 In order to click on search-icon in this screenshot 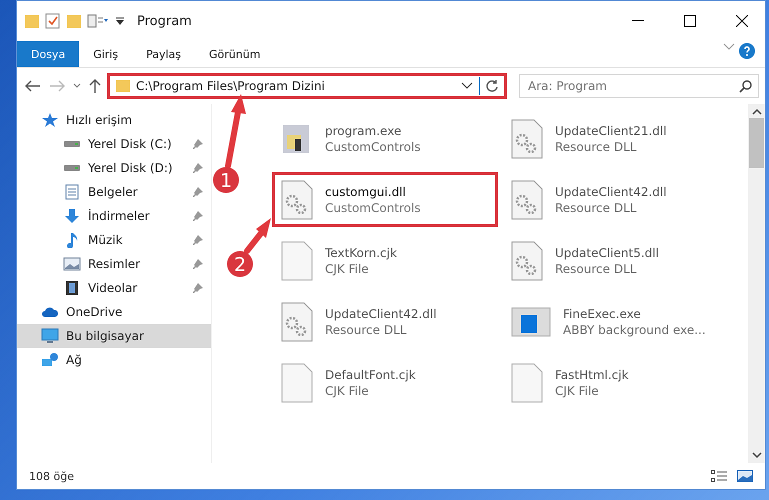, I will do `click(745, 86)`.